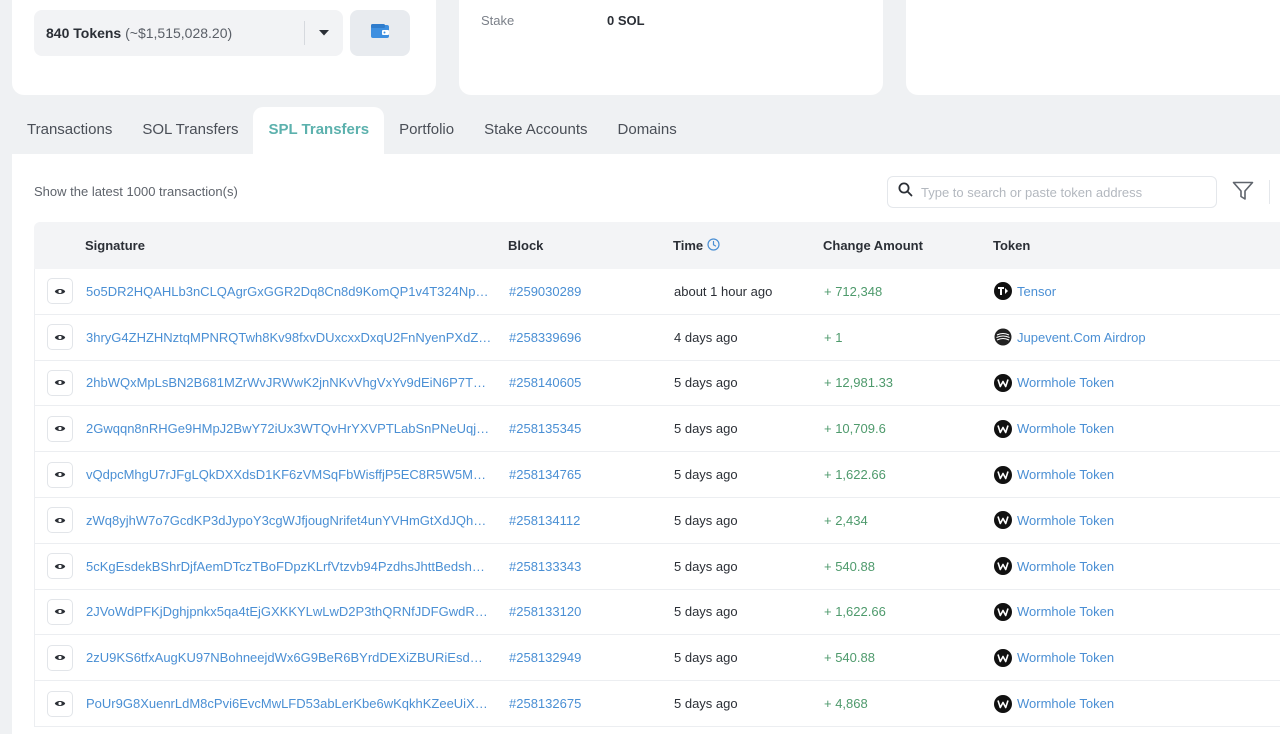  I want to click on token-link: Jupevent.Com Airdrop, so click(1081, 337).